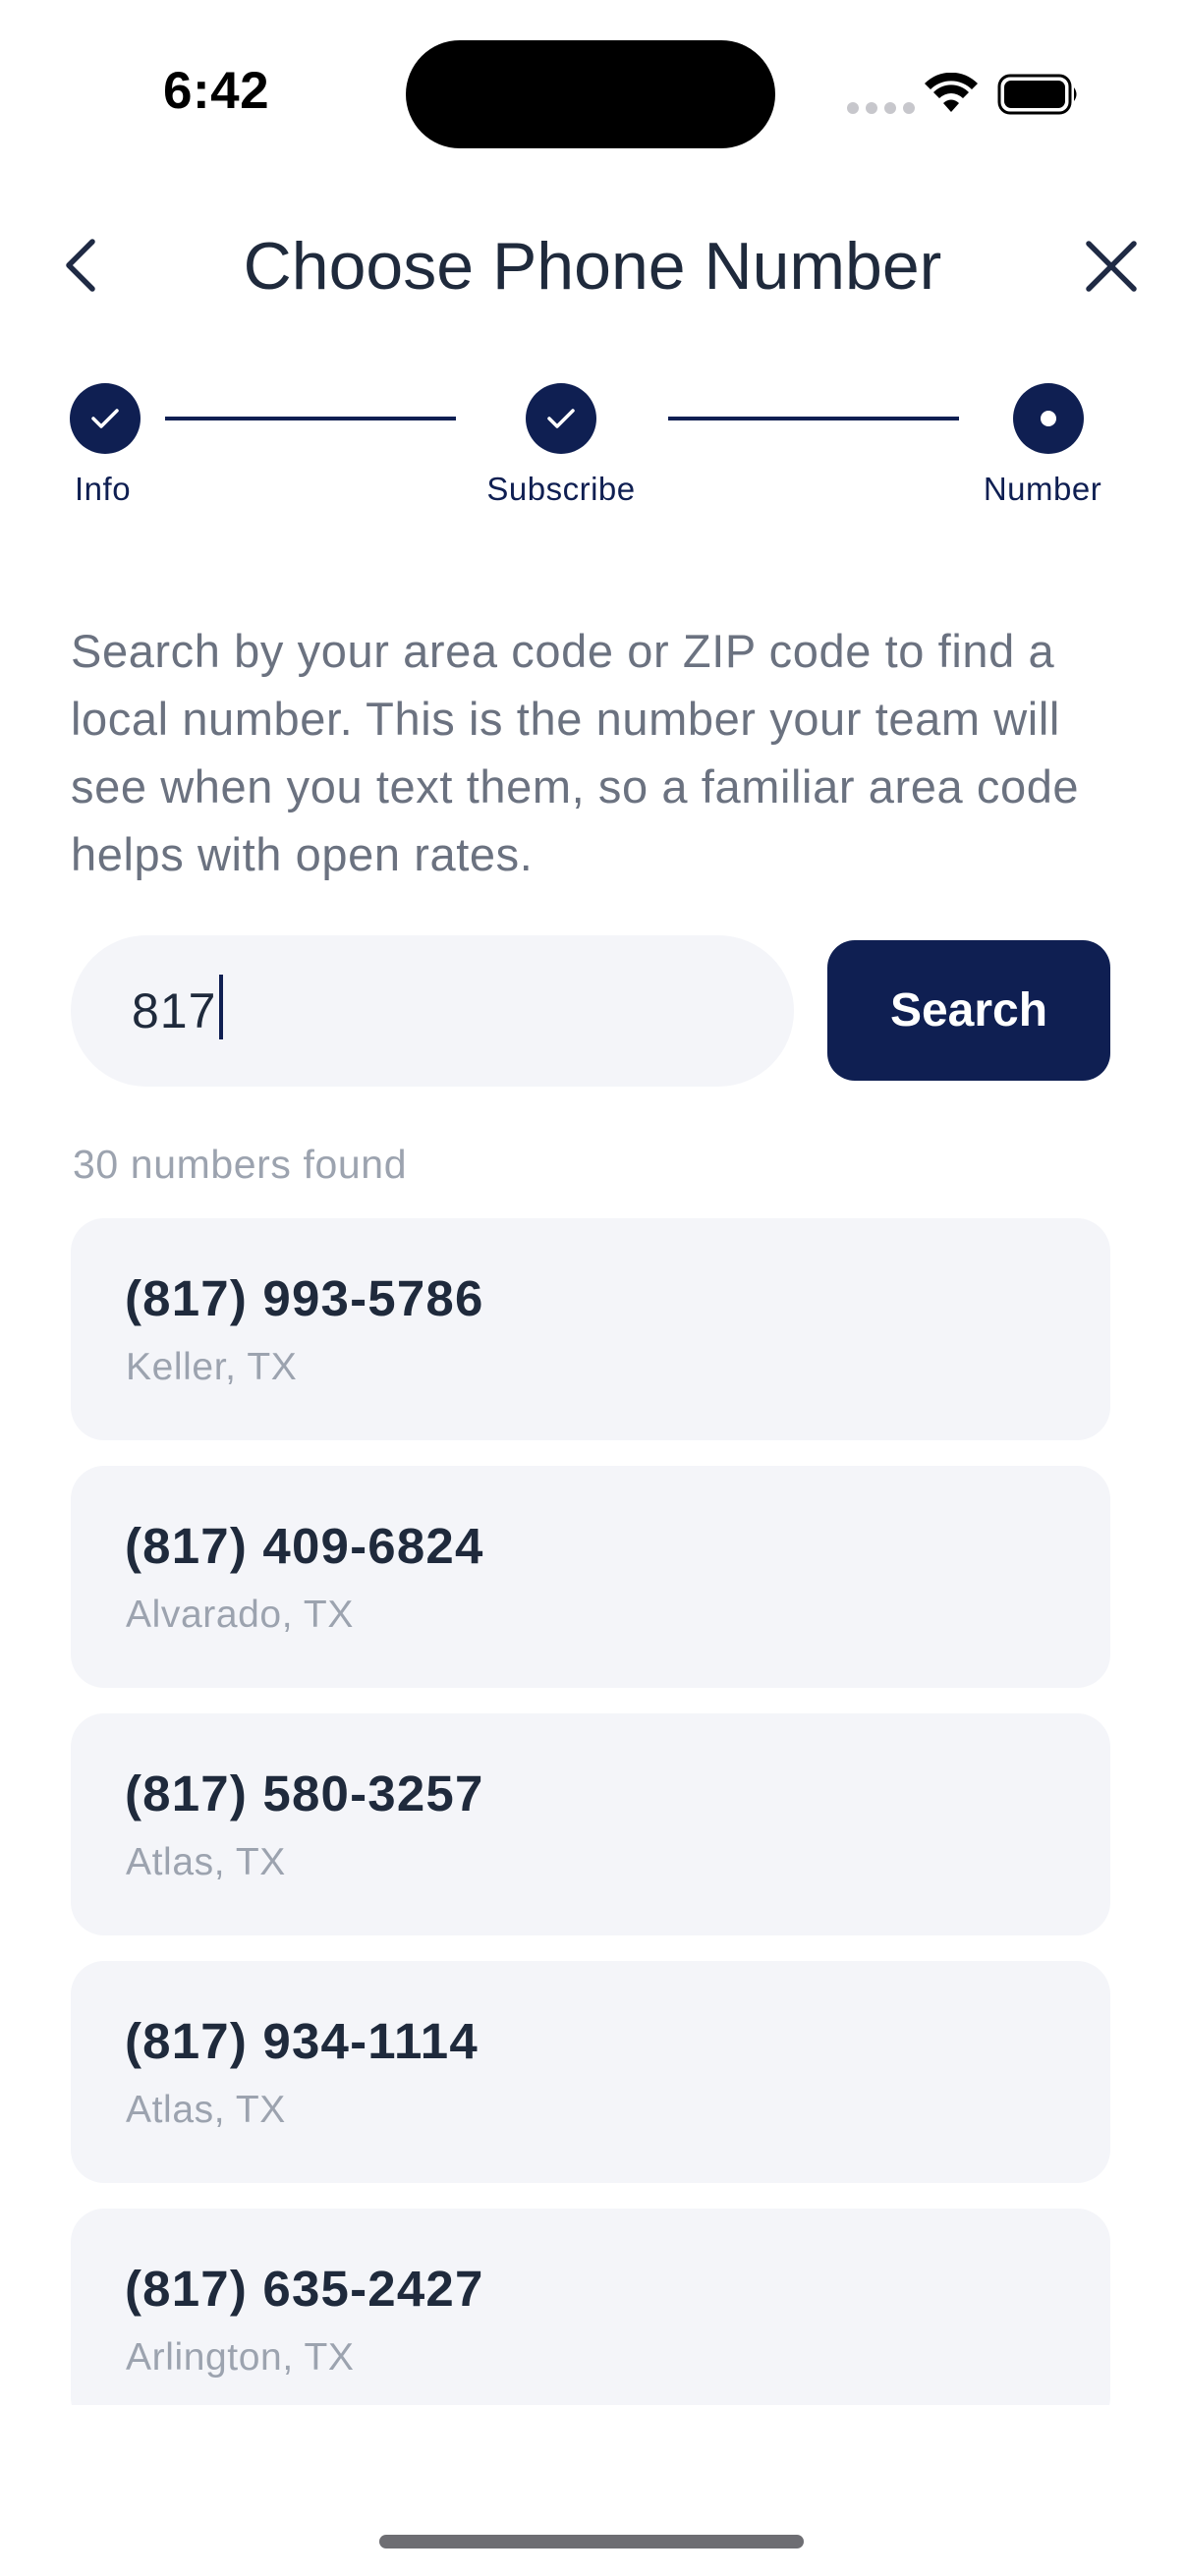  Describe the element at coordinates (952, 92) in the screenshot. I see `wifi-icon` at that location.